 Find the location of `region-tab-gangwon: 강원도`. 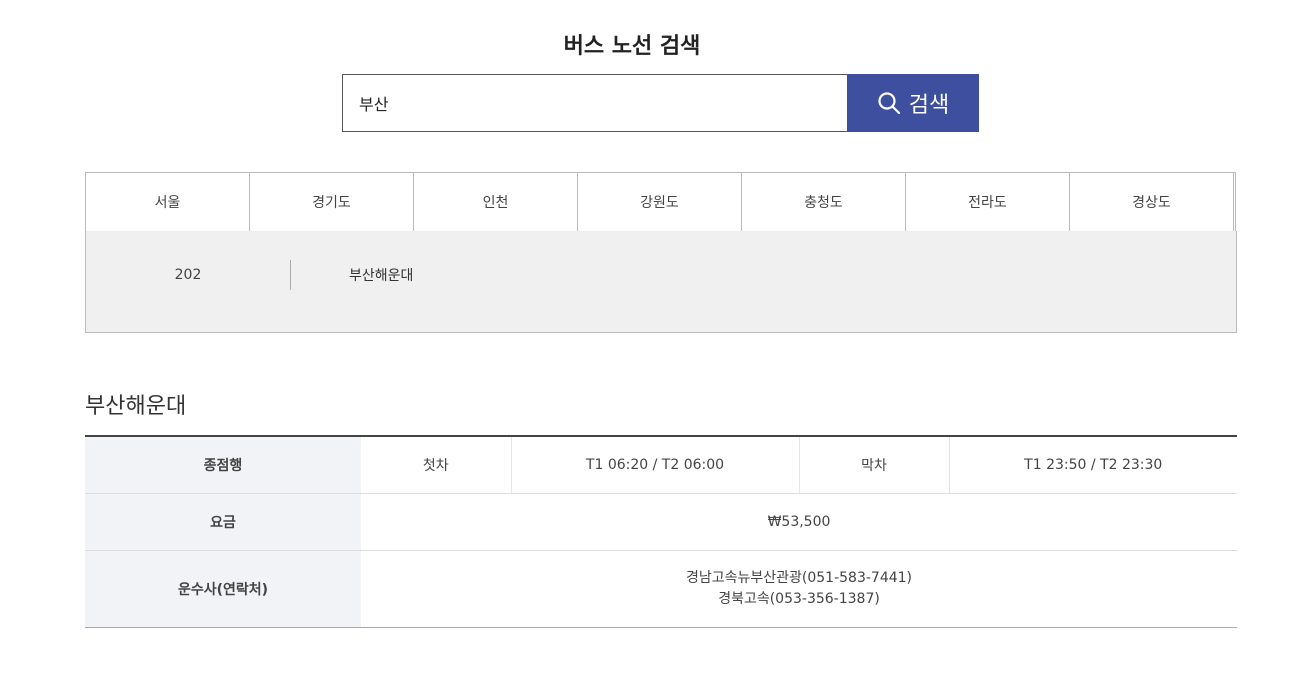

region-tab-gangwon: 강원도 is located at coordinates (660, 202).